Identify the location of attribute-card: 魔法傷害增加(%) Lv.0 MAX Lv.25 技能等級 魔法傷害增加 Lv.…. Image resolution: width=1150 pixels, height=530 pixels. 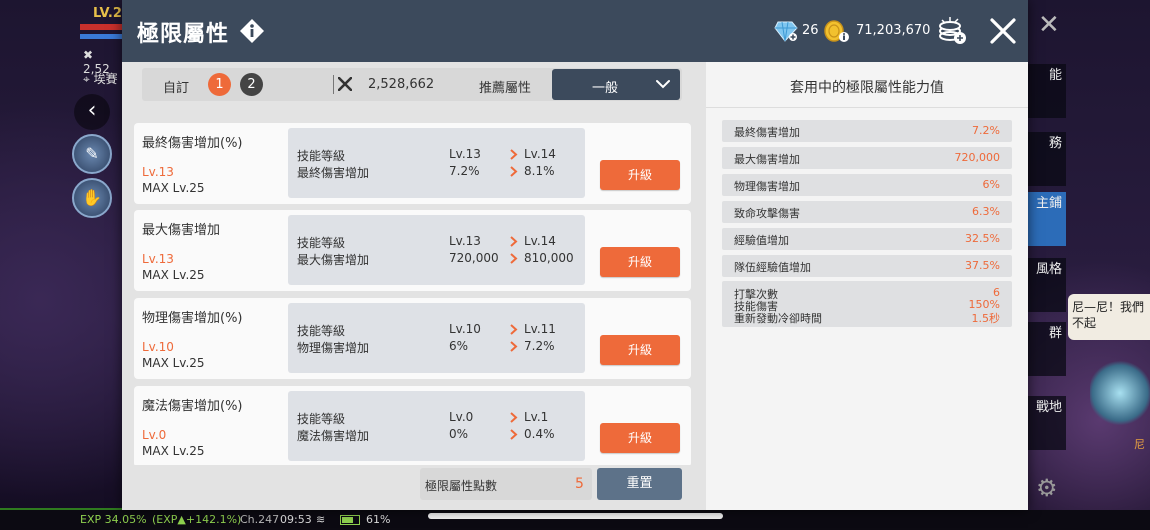
(412, 425).